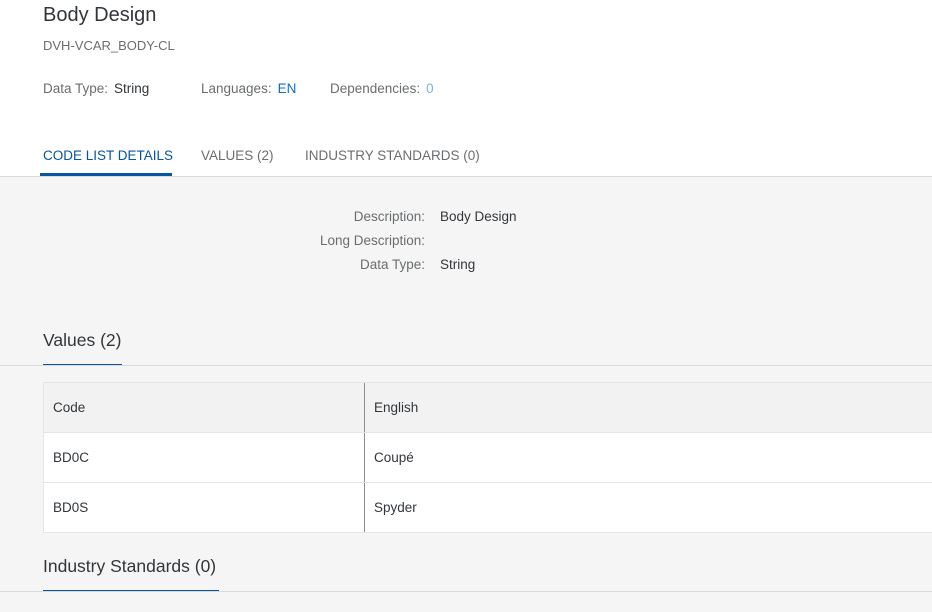 The width and height of the screenshot is (932, 612). What do you see at coordinates (100, 15) in the screenshot?
I see `page-title: Body Design` at bounding box center [100, 15].